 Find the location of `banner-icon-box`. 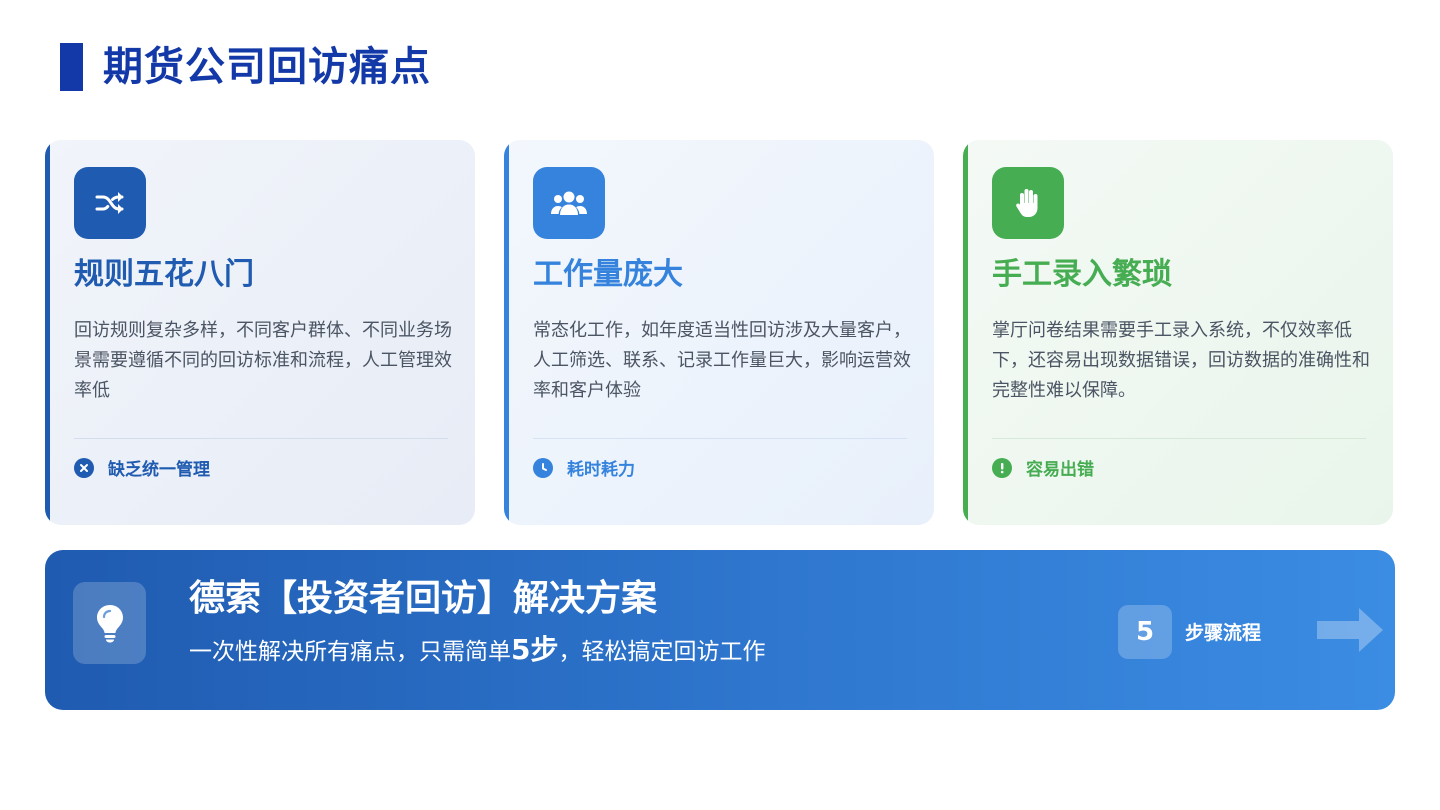

banner-icon-box is located at coordinates (109, 623).